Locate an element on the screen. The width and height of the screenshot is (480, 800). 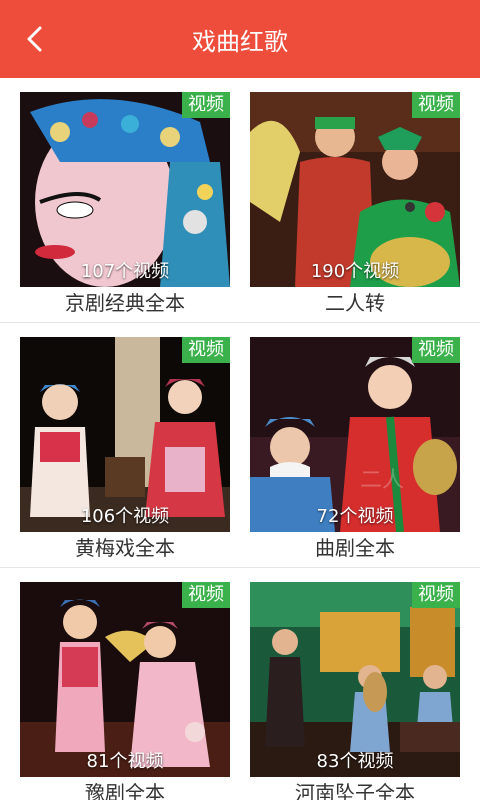
app-header: 戏曲红歌 is located at coordinates (240, 39).